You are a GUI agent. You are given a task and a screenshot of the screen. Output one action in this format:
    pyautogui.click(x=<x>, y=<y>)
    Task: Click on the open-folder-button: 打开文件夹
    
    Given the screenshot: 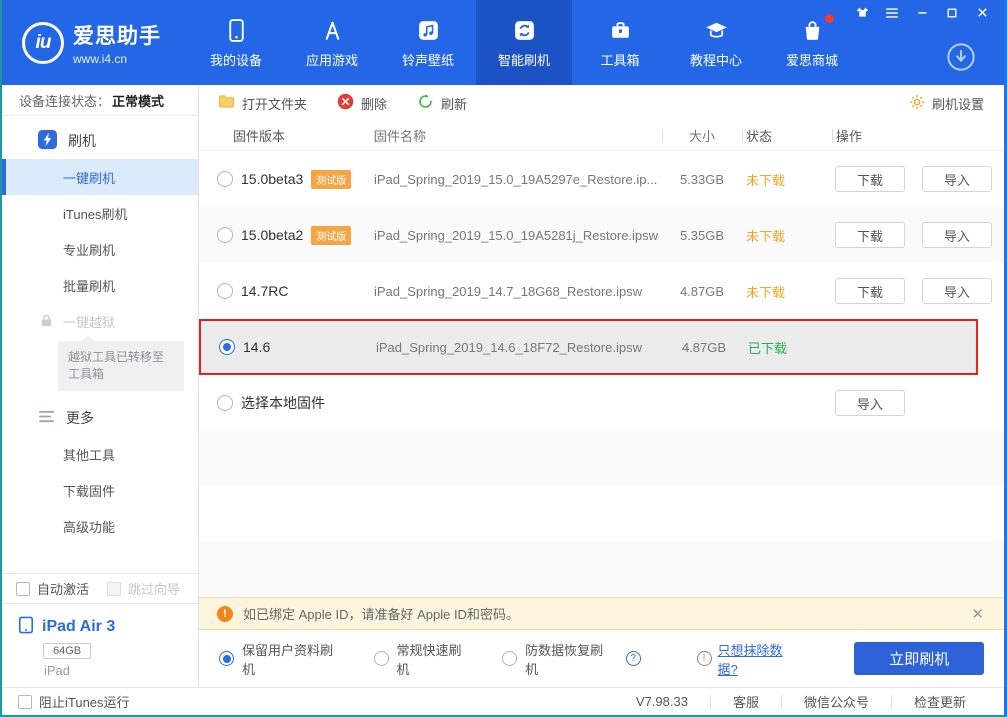 What is the action you would take?
    pyautogui.click(x=262, y=103)
    